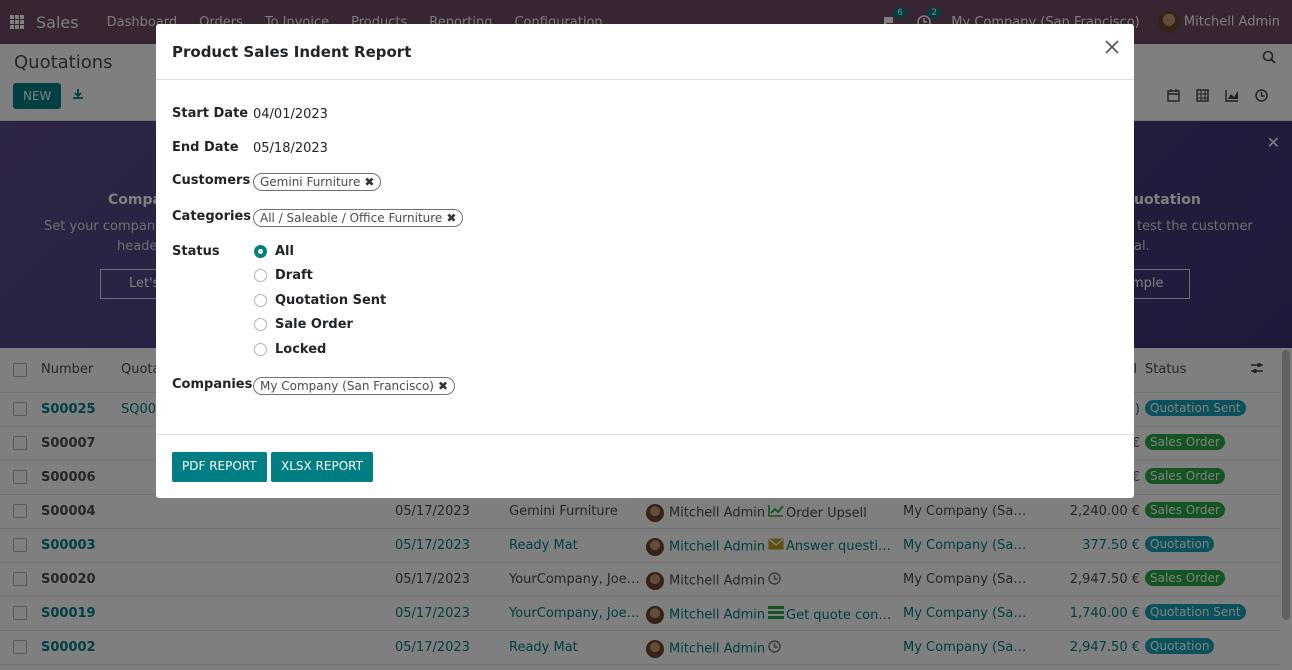 This screenshot has height=670, width=1292. Describe the element at coordinates (210, 113) in the screenshot. I see `start-date-label: Start Date` at that location.